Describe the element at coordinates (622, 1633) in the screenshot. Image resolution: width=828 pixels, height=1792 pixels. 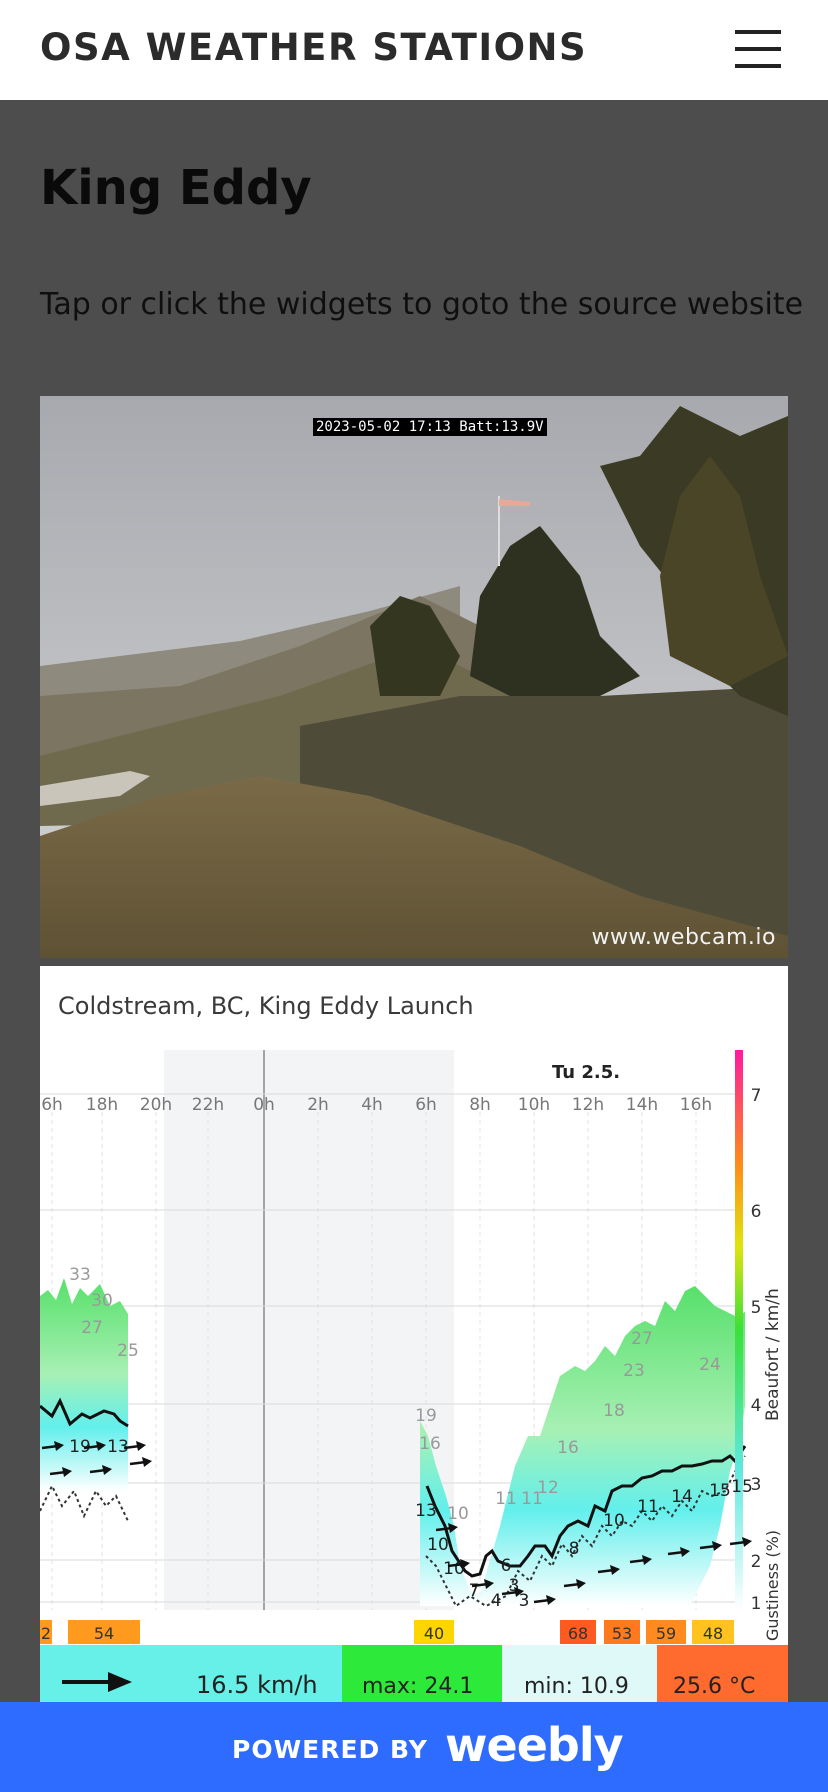
I see `gustiness-box-label: 53` at that location.